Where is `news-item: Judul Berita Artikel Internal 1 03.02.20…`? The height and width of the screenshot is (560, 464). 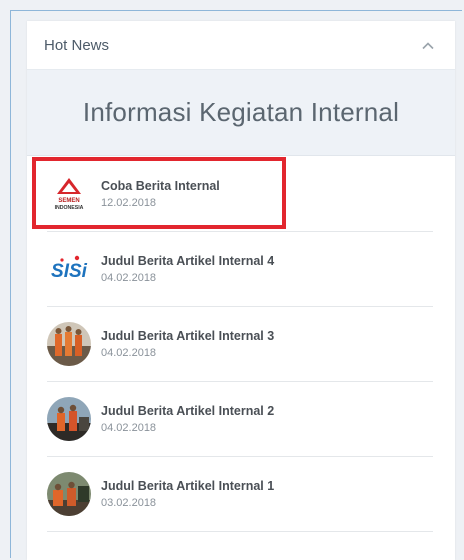 news-item: Judul Berita Artikel Internal 1 03.02.20… is located at coordinates (240, 494).